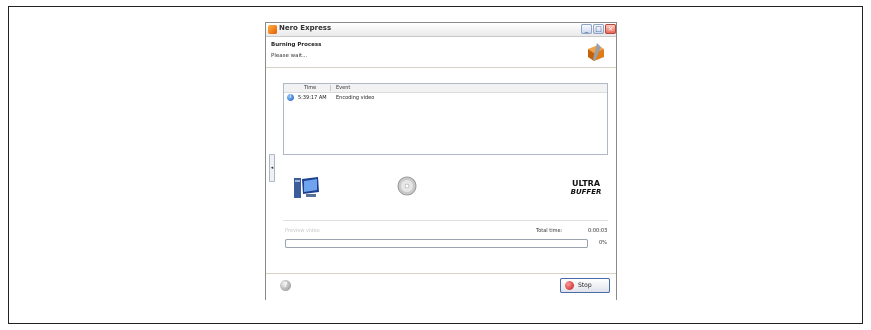 The image size is (871, 330). Describe the element at coordinates (586, 192) in the screenshot. I see `ultra-logo-line2: BUFFER` at that location.